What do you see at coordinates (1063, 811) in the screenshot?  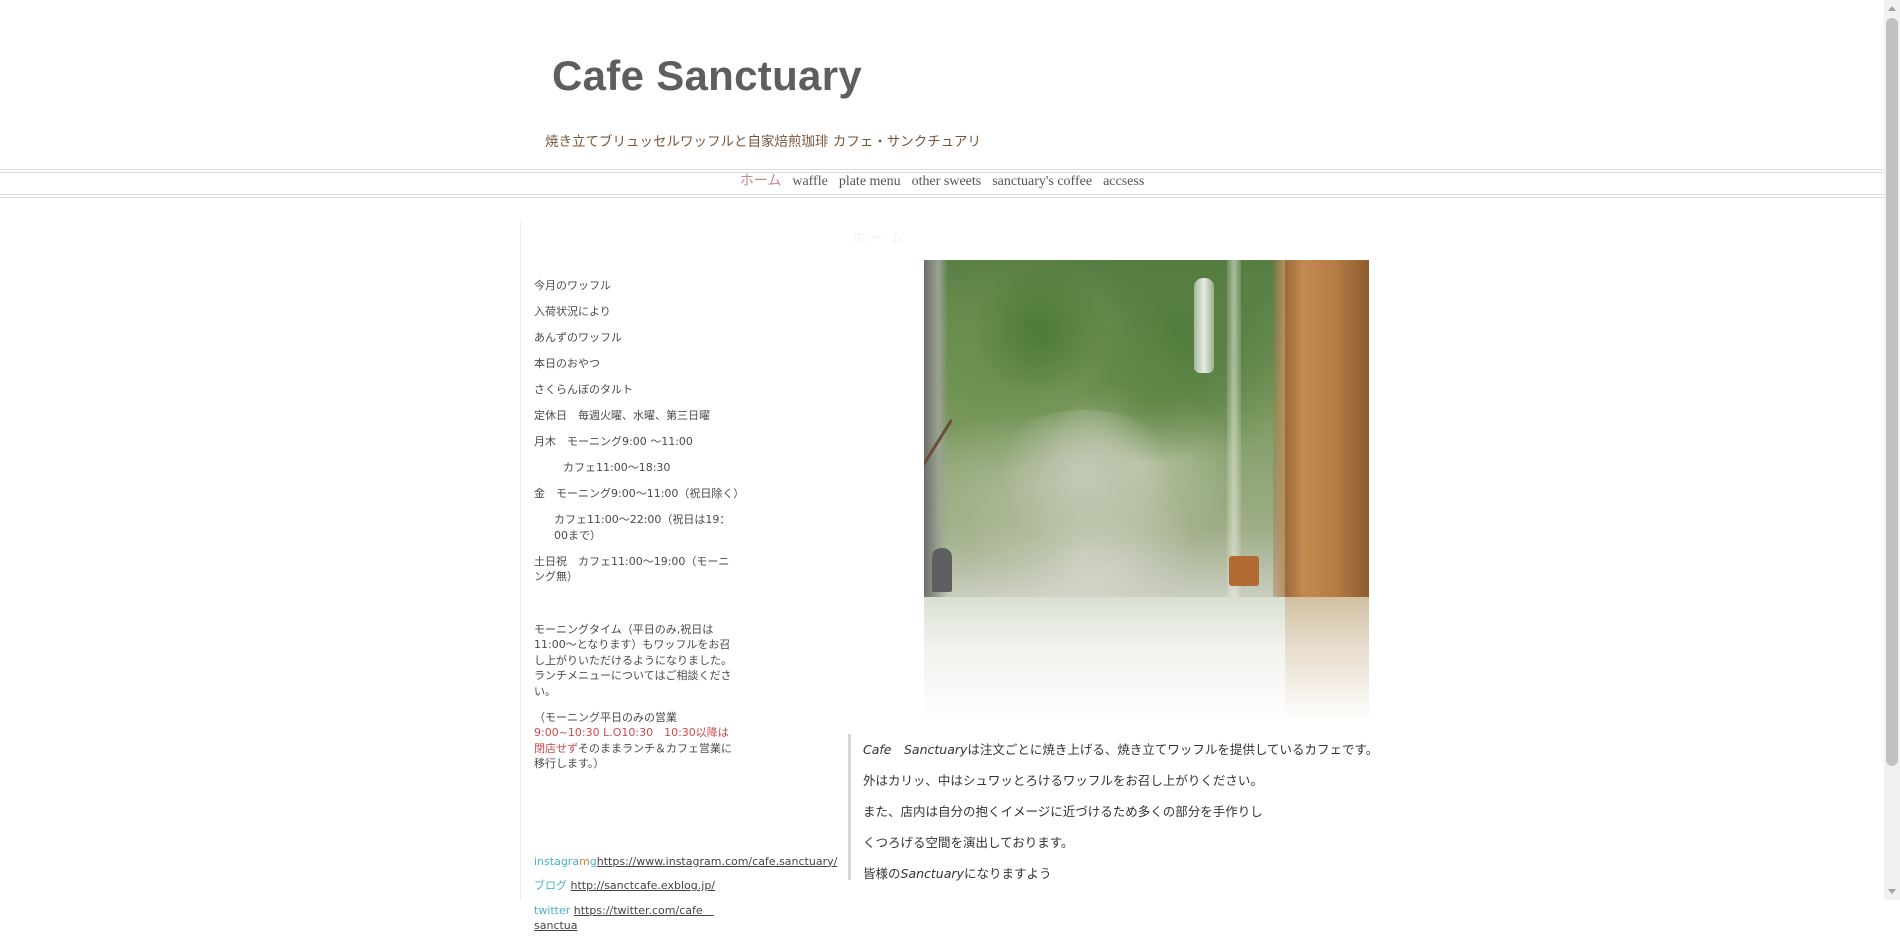 I see `content-line-3: また、店内は自分の抱くイメージに近づけるため多くの部分を手作りし` at bounding box center [1063, 811].